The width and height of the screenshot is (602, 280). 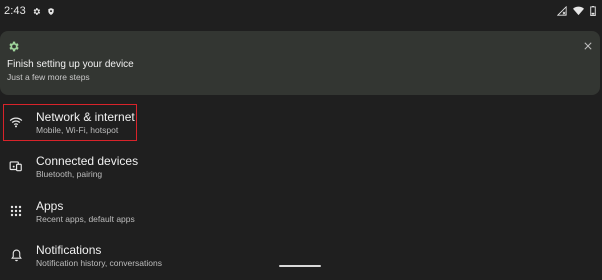 I want to click on gesture-nav-handle, so click(x=300, y=266).